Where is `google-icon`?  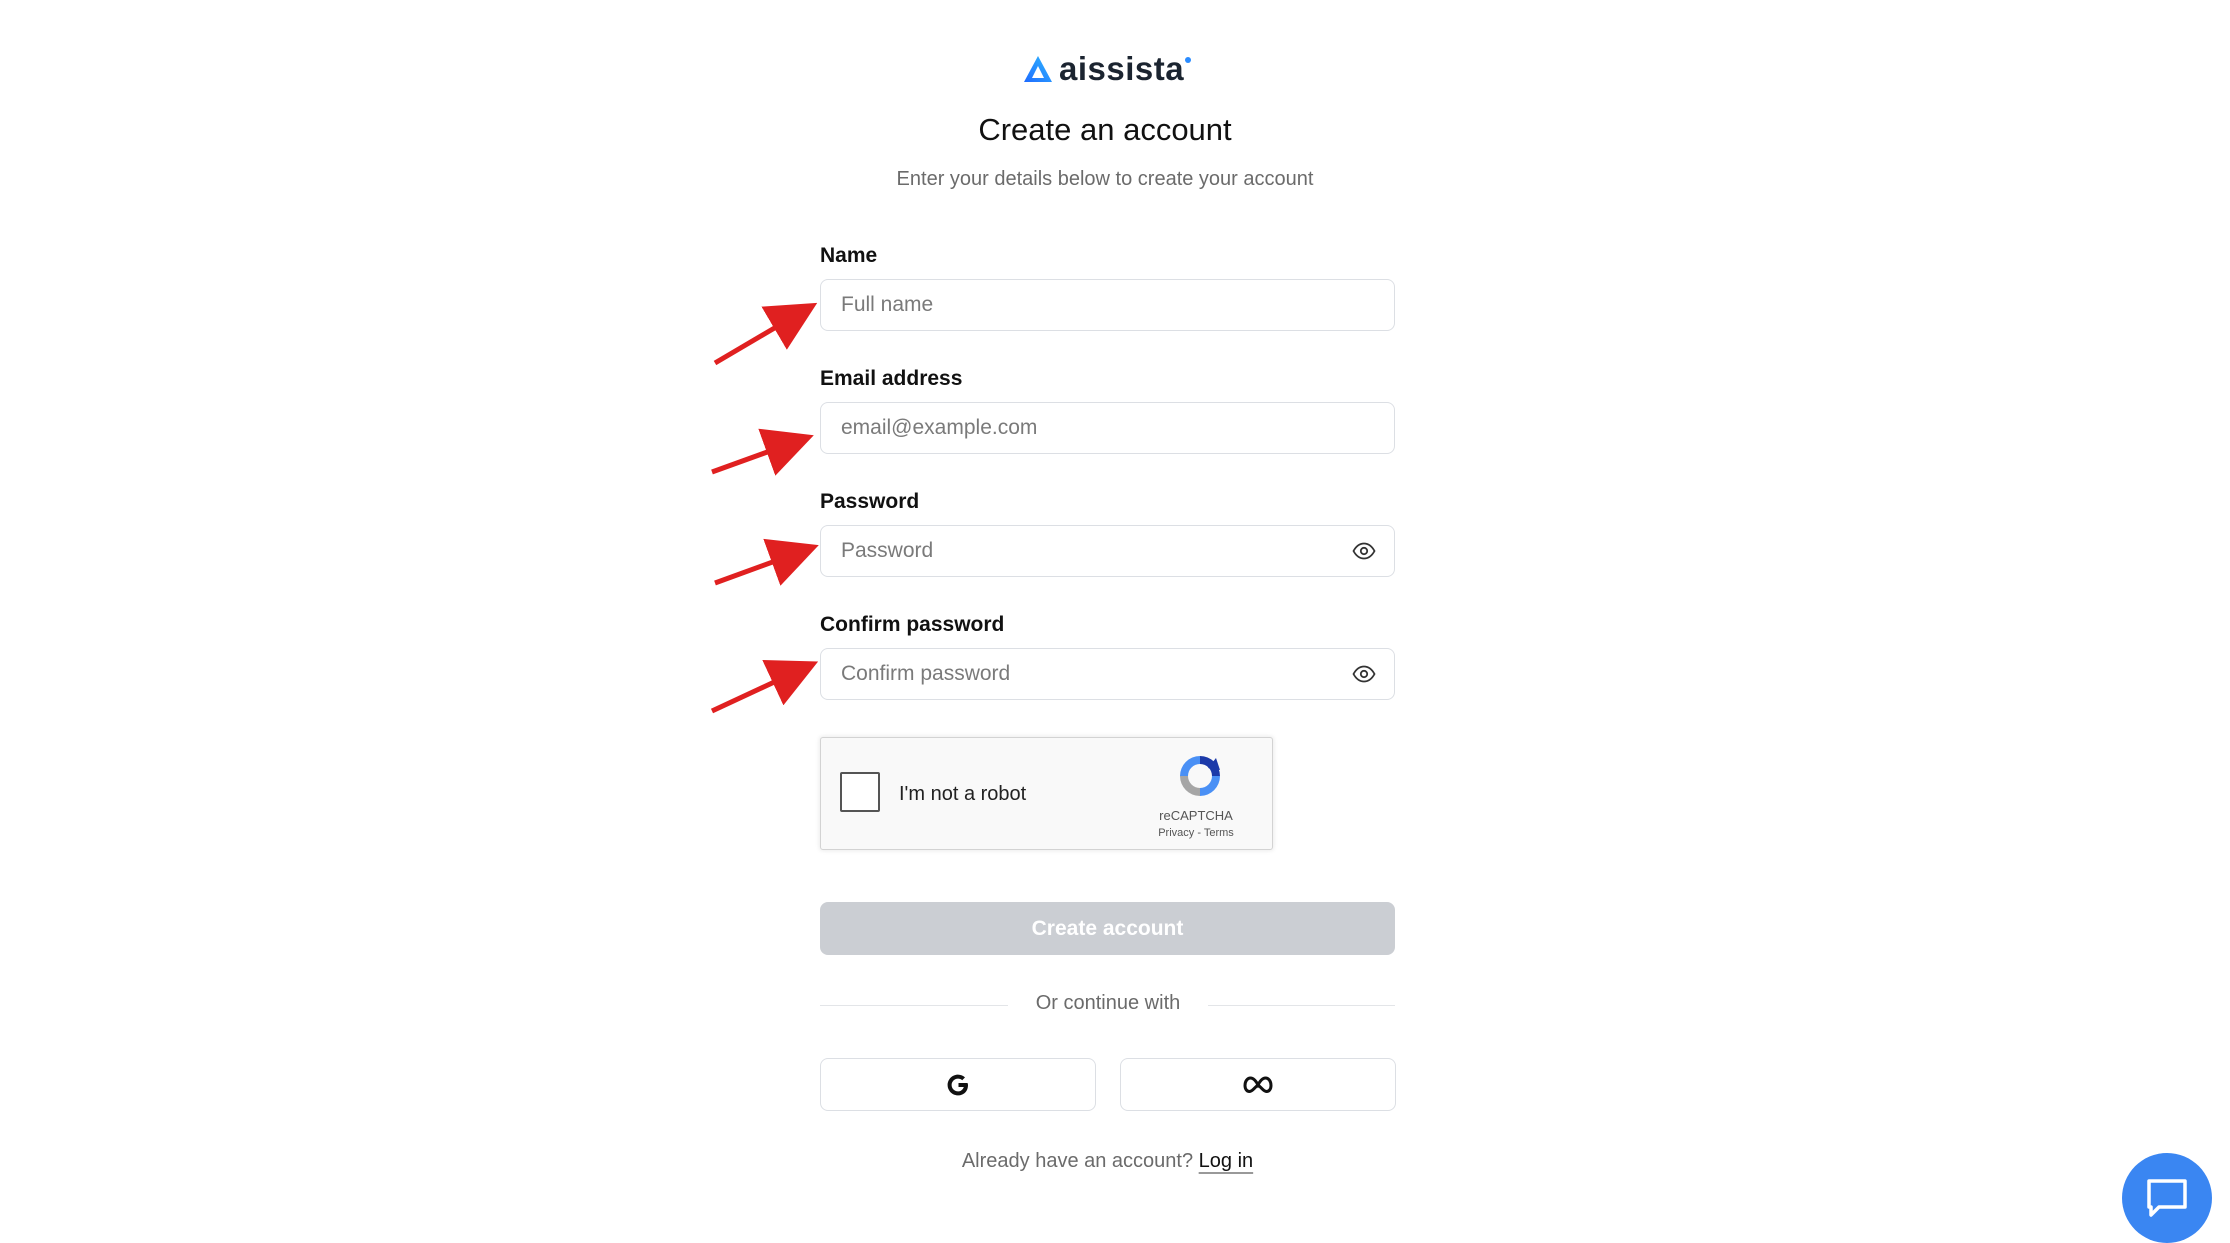 google-icon is located at coordinates (957, 1084).